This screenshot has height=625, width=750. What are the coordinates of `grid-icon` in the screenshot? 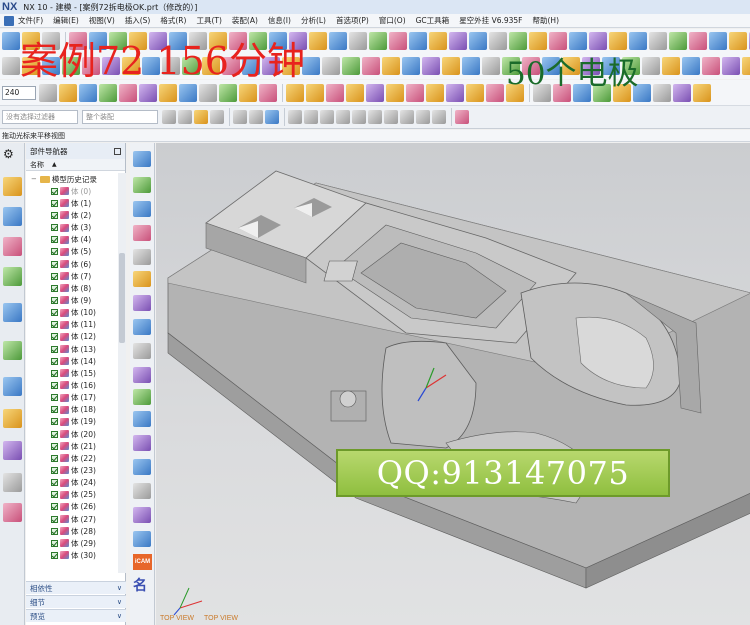 It's located at (231, 66).